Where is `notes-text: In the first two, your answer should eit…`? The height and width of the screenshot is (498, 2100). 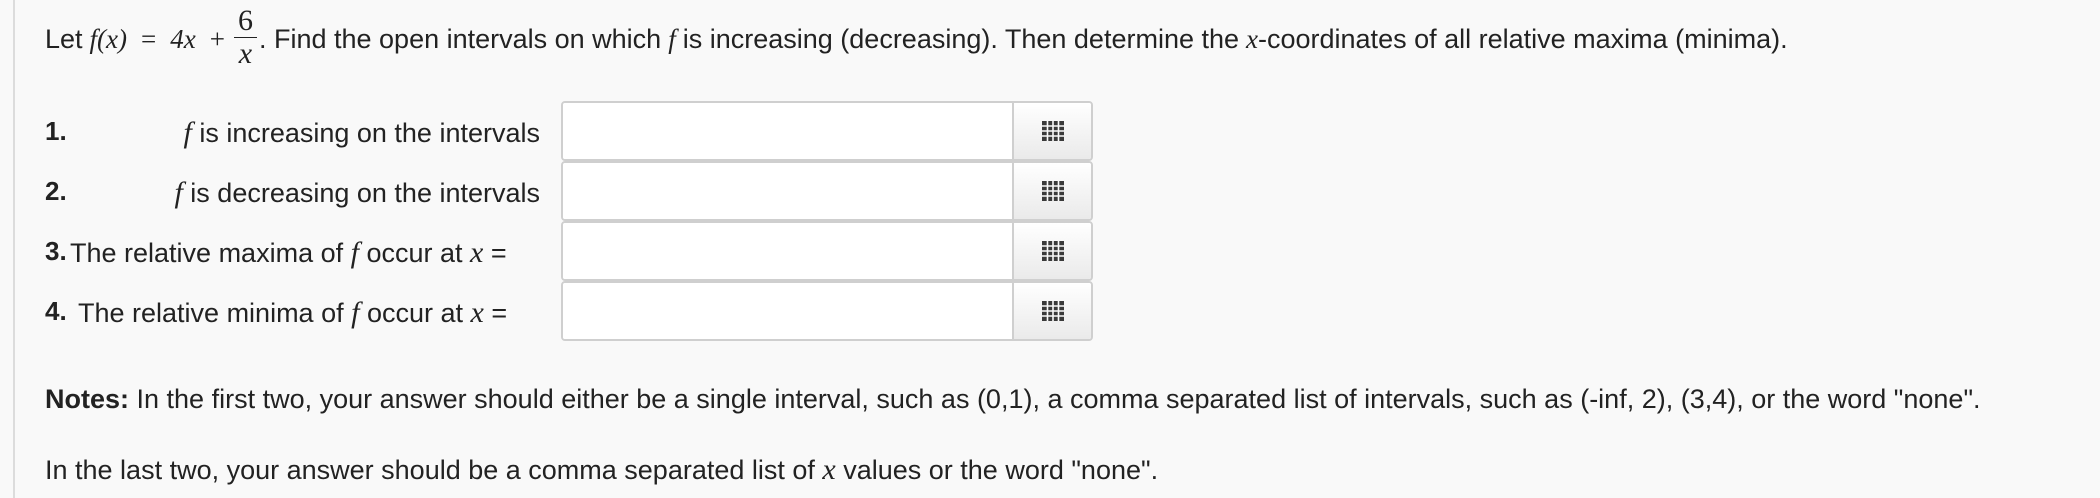
notes-text: In the first two, your answer should eit… is located at coordinates (1055, 399).